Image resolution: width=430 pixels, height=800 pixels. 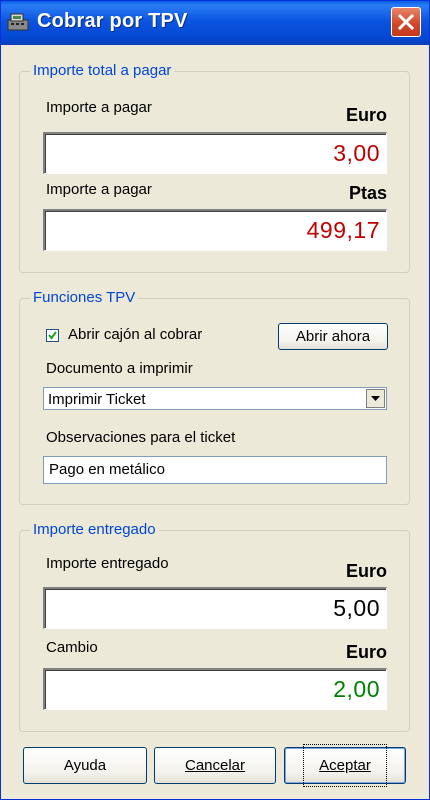 I want to click on help-button-label: Ayuda, so click(x=85, y=765).